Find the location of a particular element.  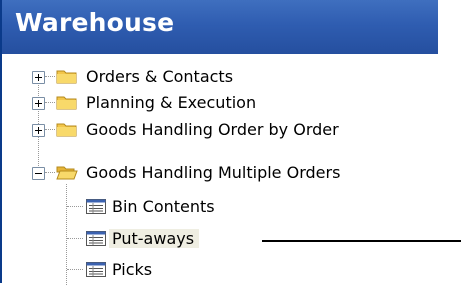

tree-item-label: Picks is located at coordinates (132, 269).